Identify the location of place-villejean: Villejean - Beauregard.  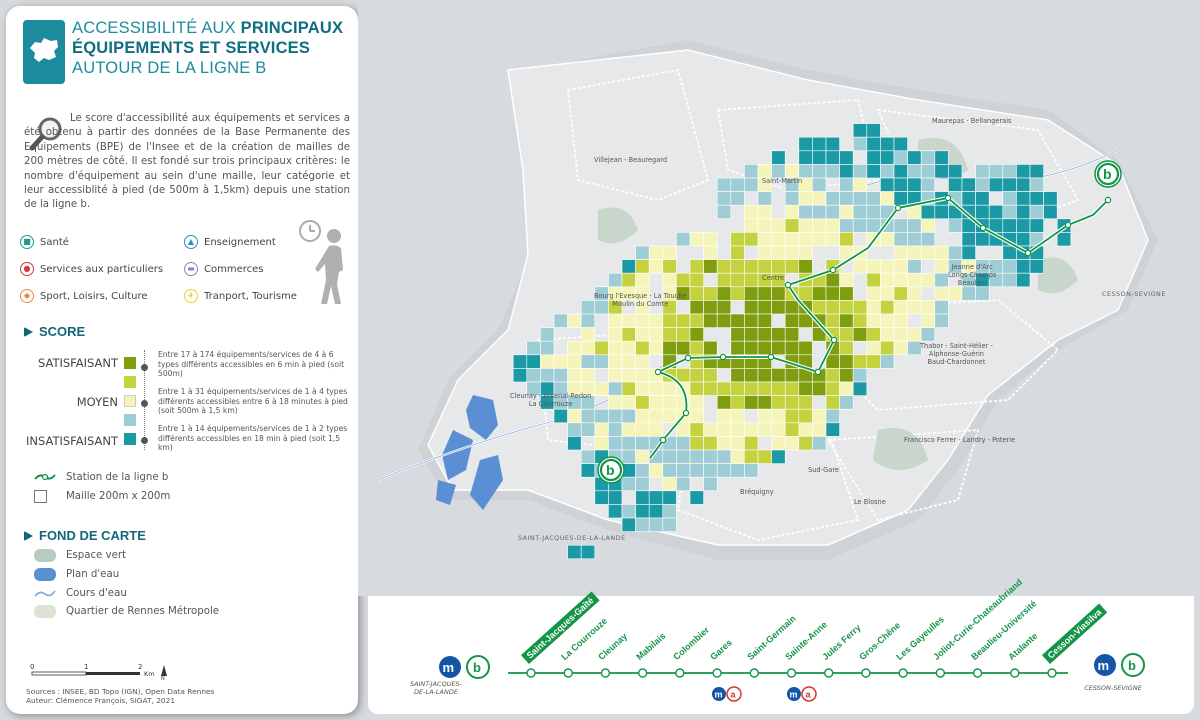
(631, 160).